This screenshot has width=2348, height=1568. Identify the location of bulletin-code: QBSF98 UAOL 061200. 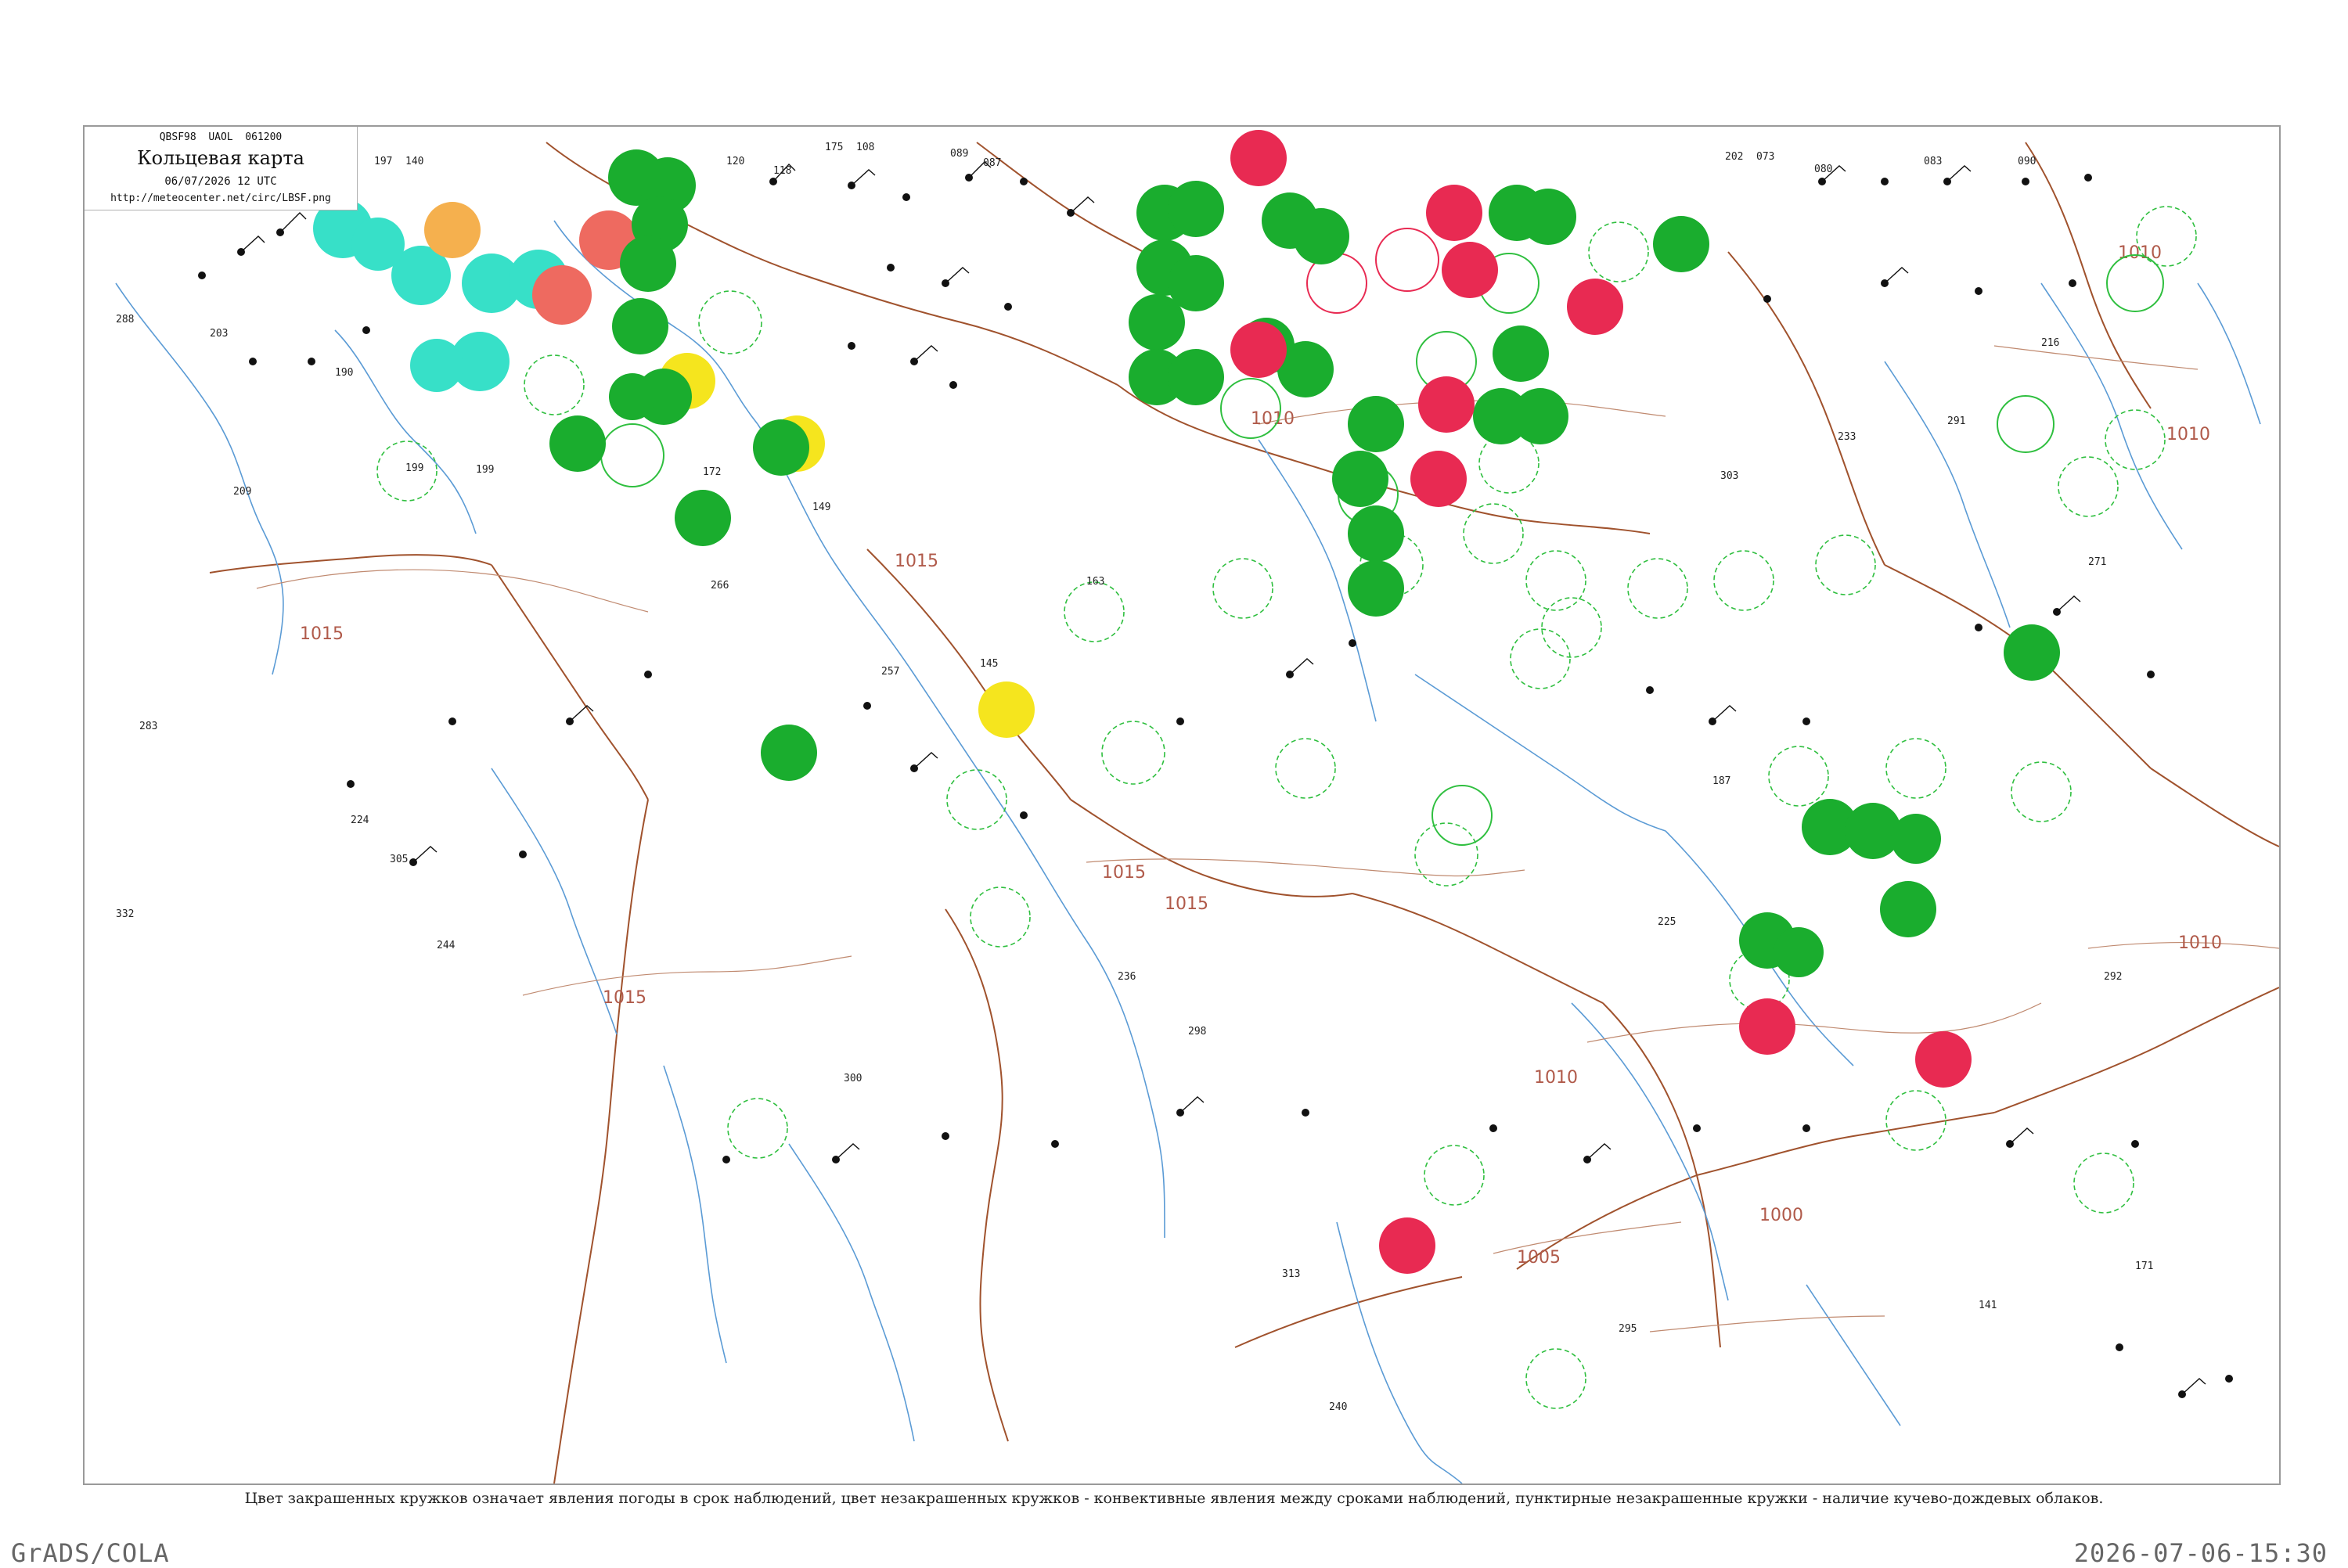
(221, 137).